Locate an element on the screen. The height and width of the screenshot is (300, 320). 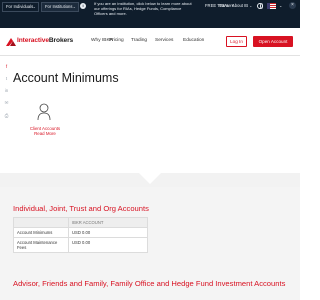
logo-part-interactive: Interactive is located at coordinates (33, 40).